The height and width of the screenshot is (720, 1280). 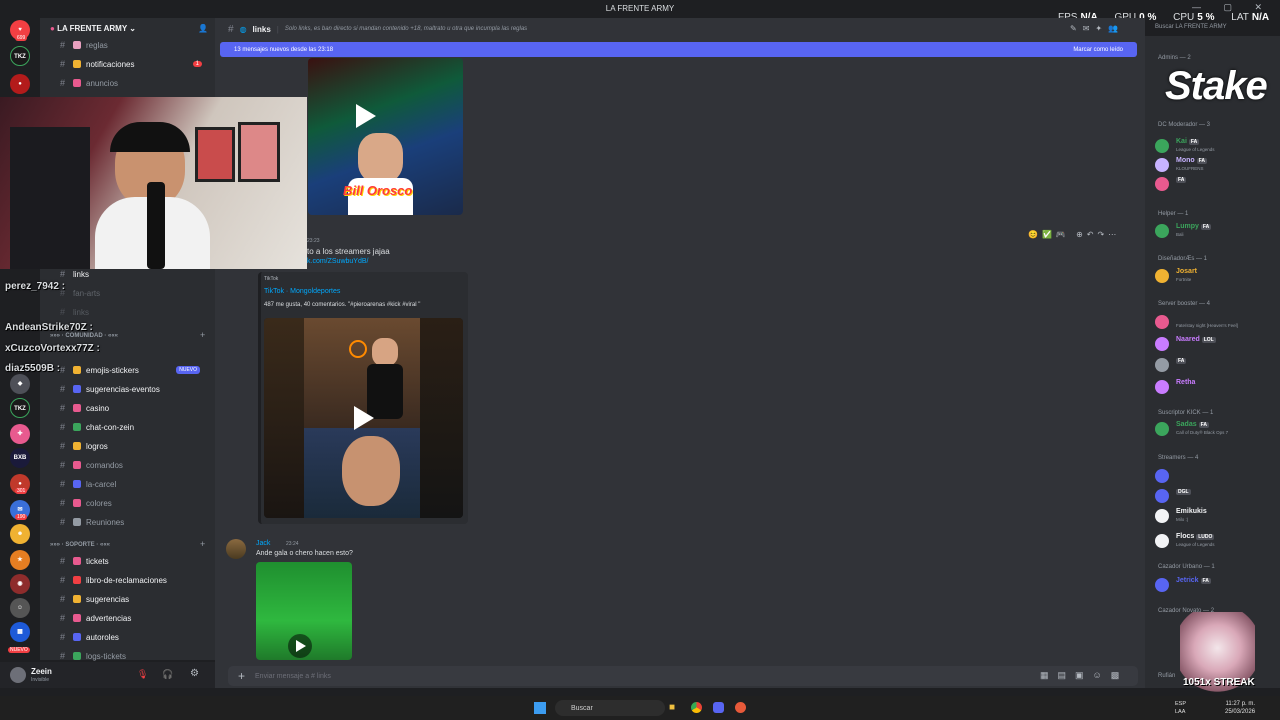 What do you see at coordinates (135, 580) in the screenshot?
I see `channel-libro-de-reclamaciones: # libro-de-reclamaciones` at bounding box center [135, 580].